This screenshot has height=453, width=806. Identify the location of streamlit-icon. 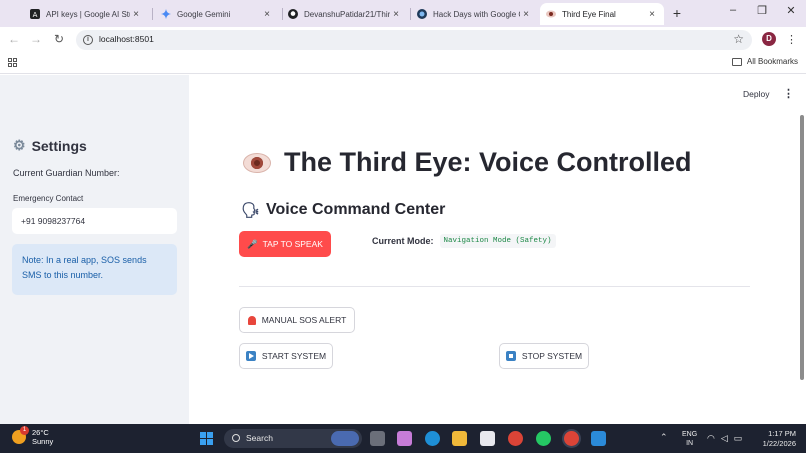
(551, 14).